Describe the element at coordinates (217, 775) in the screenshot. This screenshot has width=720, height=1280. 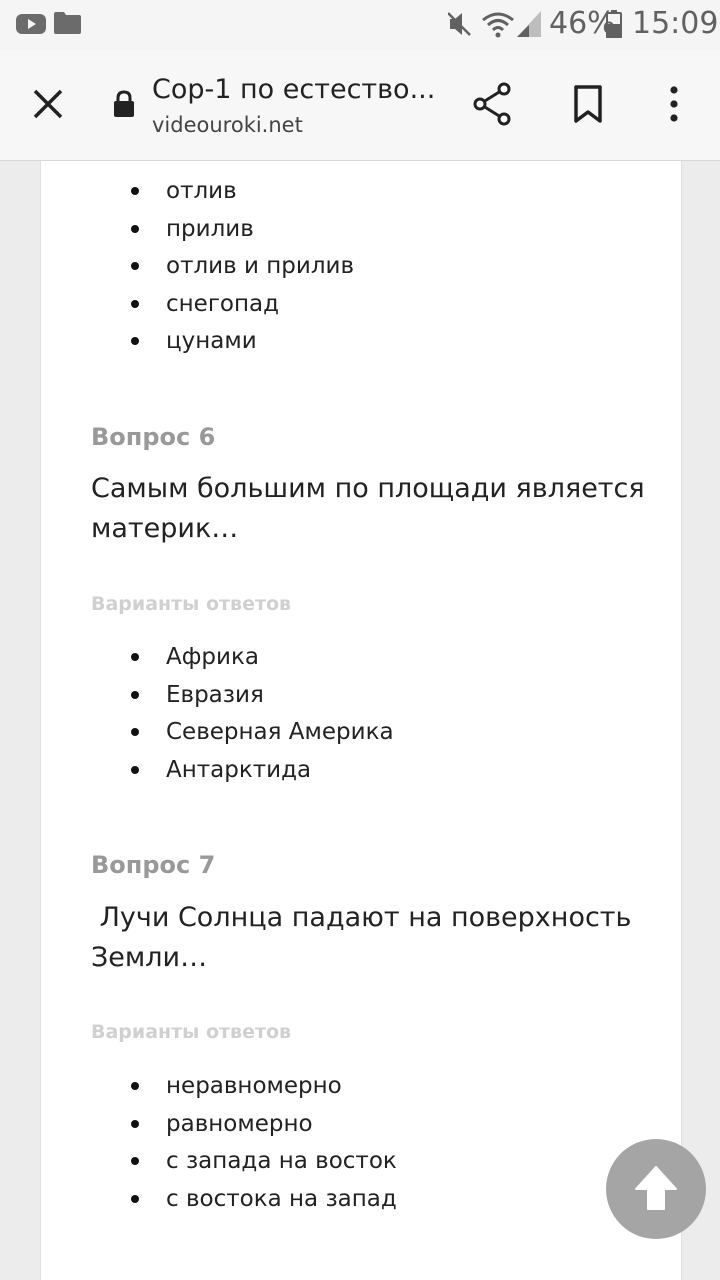
I see `answer-option: Антарктида` at that location.